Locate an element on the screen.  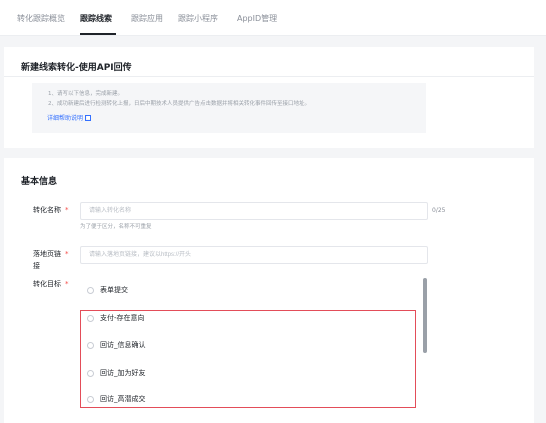
goal-option-label: 表单提交 is located at coordinates (114, 290).